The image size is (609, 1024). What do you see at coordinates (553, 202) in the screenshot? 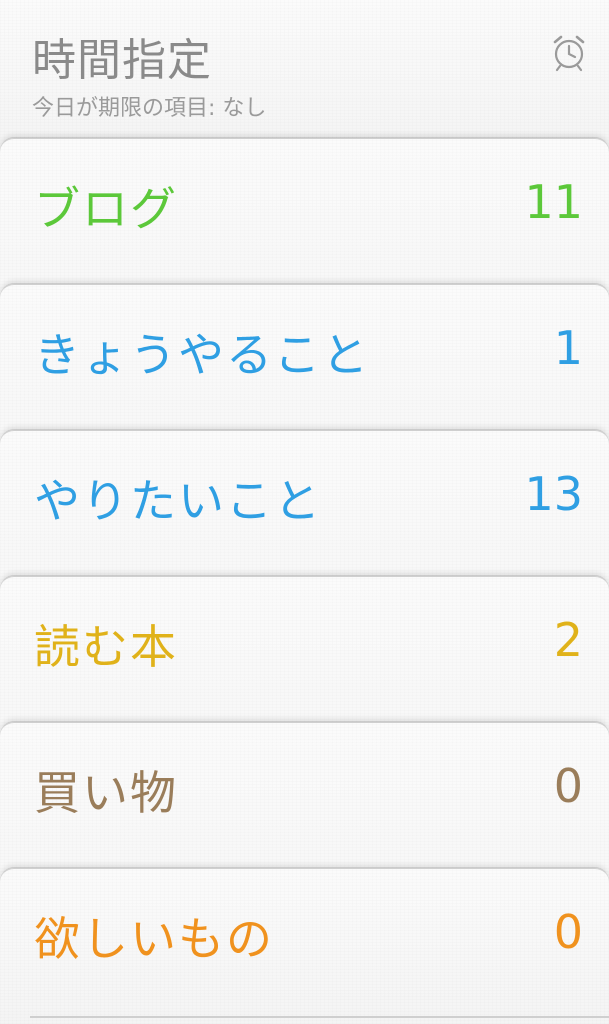
I see `list-count: 11` at bounding box center [553, 202].